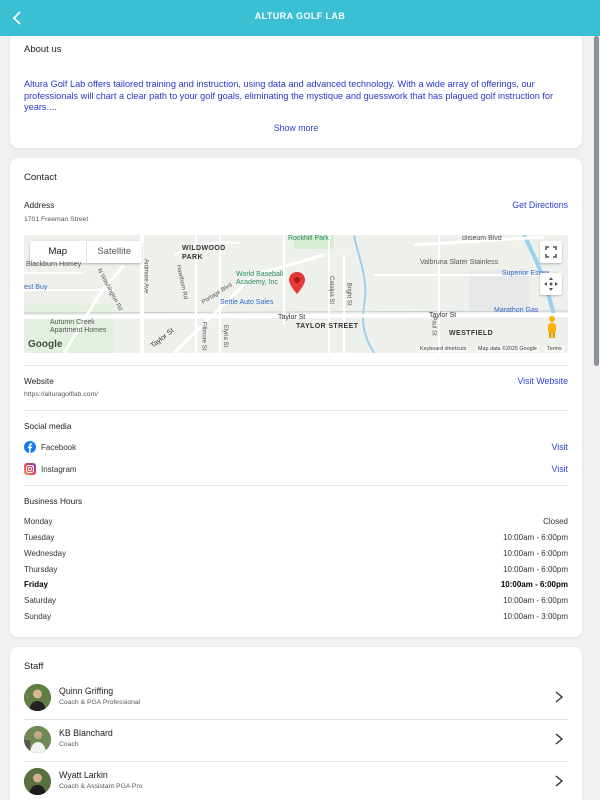  Describe the element at coordinates (296, 128) in the screenshot. I see `show-more-link: Show more` at that location.